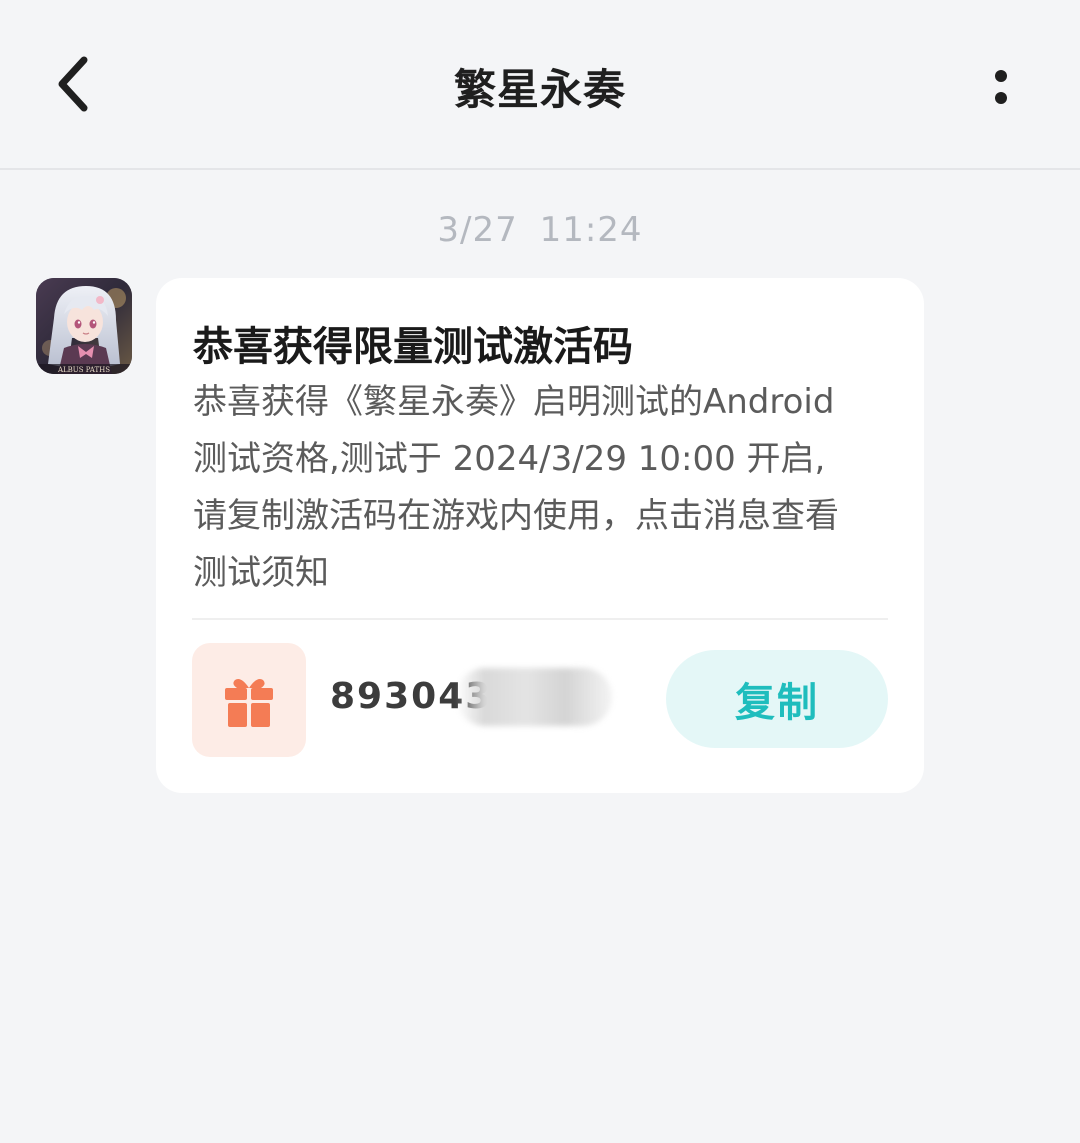 The width and height of the screenshot is (1080, 1143). I want to click on gift-badge, so click(249, 700).